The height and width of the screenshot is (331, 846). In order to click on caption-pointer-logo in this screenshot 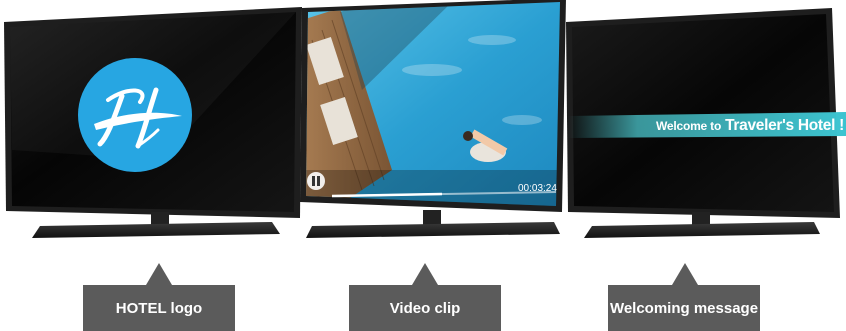, I will do `click(159, 274)`.